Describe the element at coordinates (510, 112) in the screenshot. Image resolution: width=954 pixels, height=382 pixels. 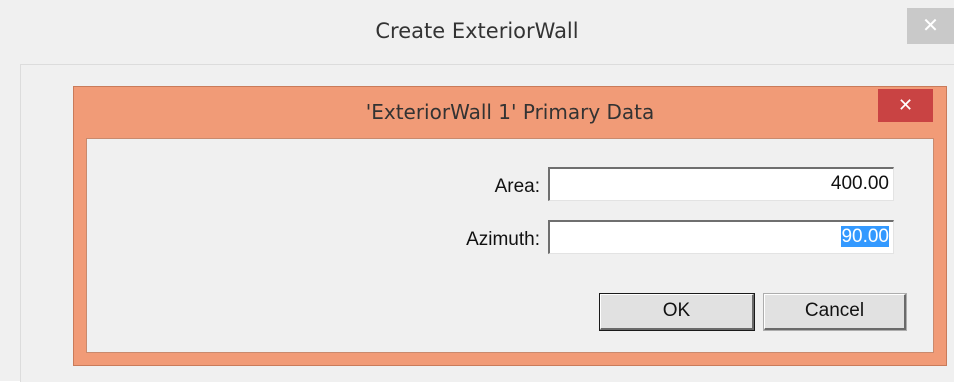
I see `dialog-title: 'ExteriorWall 1' Primary Data` at that location.